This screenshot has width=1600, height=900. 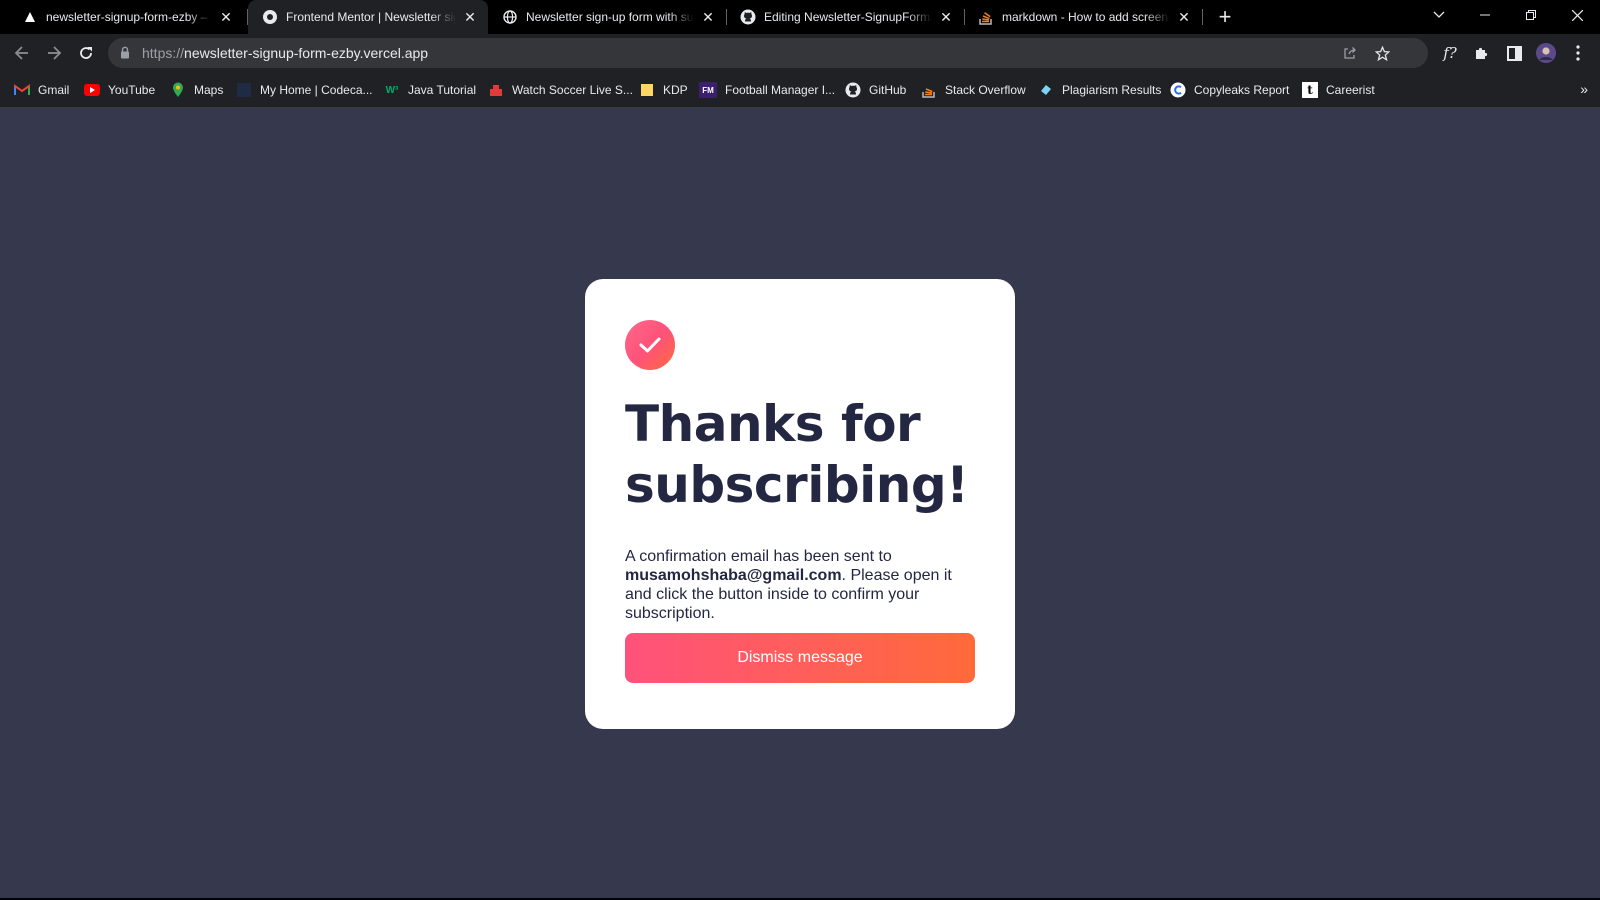 I want to click on bookmark-label: Gmail, so click(x=54, y=90).